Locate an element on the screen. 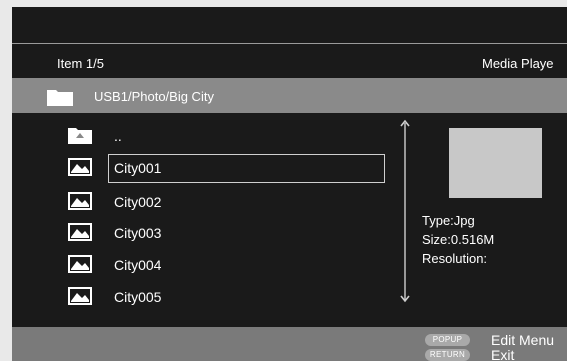 This screenshot has height=361, width=567. folder-icon is located at coordinates (60, 98).